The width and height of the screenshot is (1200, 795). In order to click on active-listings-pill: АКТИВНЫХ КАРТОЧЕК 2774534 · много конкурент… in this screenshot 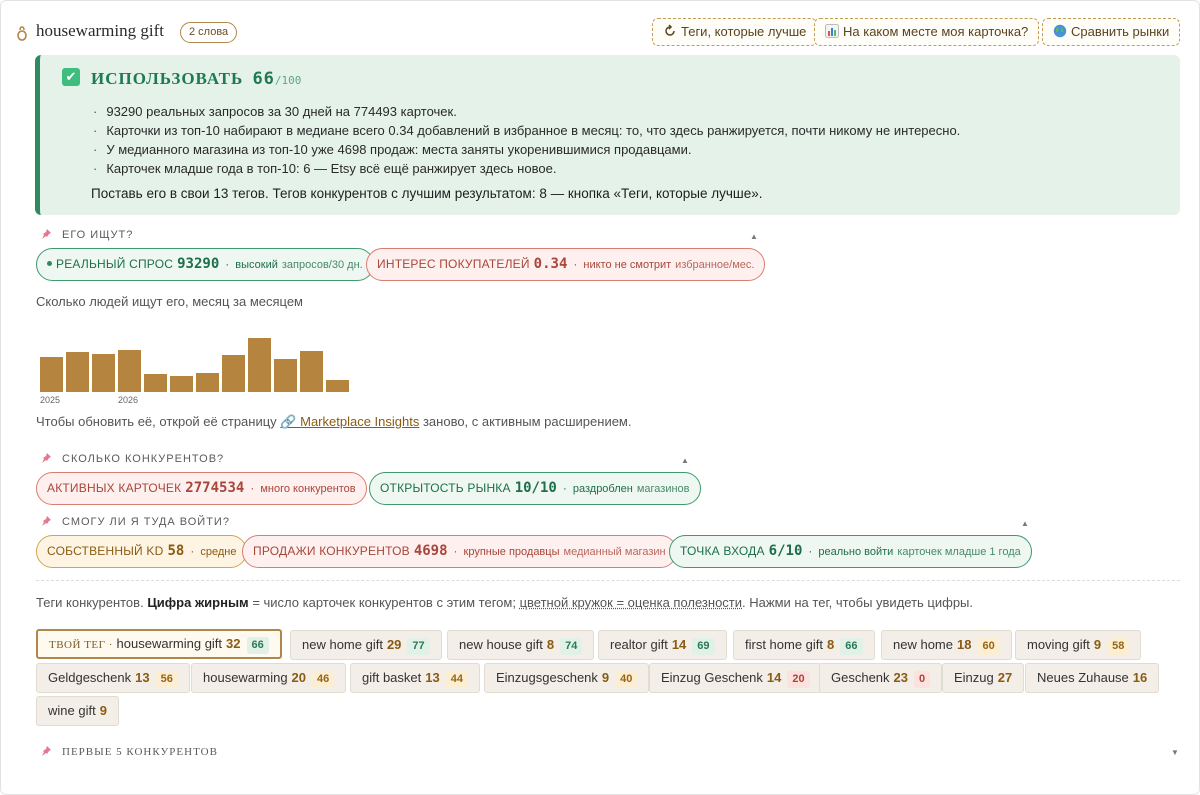, I will do `click(201, 488)`.